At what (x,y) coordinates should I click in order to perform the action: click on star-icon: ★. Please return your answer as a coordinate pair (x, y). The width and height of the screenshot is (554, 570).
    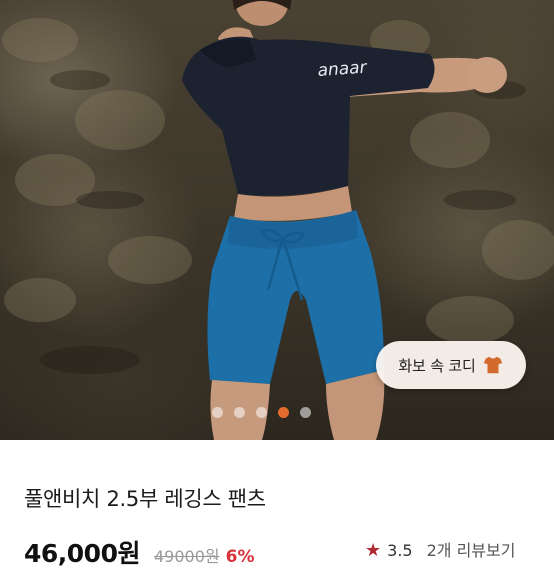
    Looking at the image, I should click on (373, 550).